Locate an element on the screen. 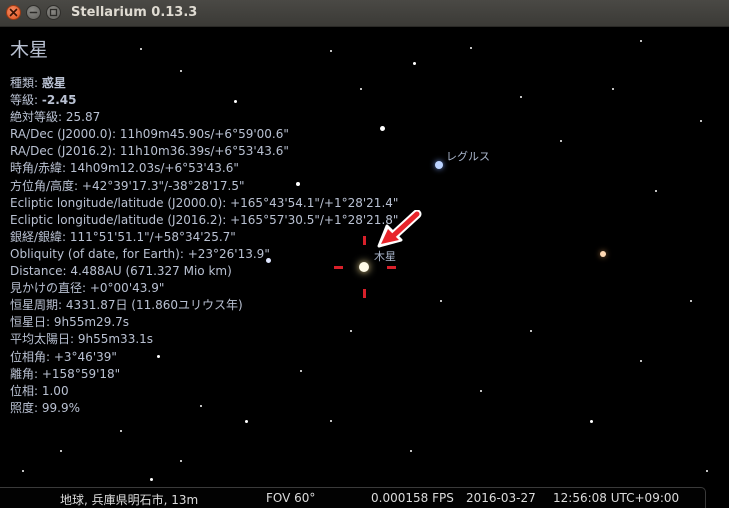  info-line-value: +42°39'17.3"/-38°28'17.5" is located at coordinates (163, 185).